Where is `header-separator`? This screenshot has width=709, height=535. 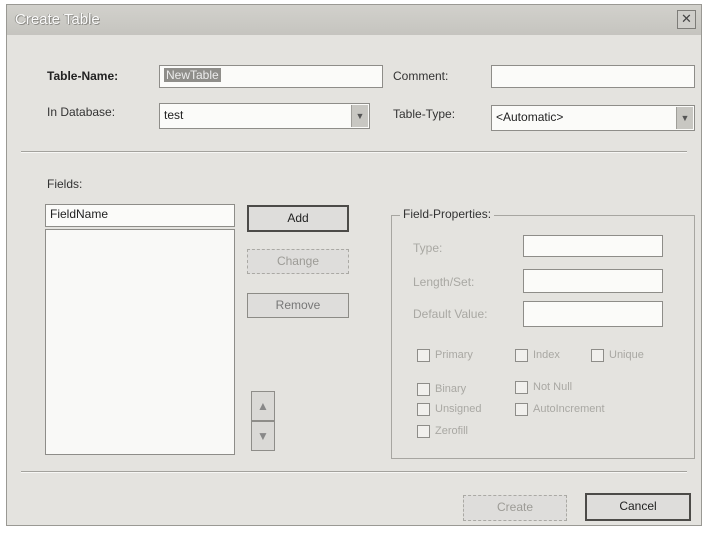 header-separator is located at coordinates (354, 152).